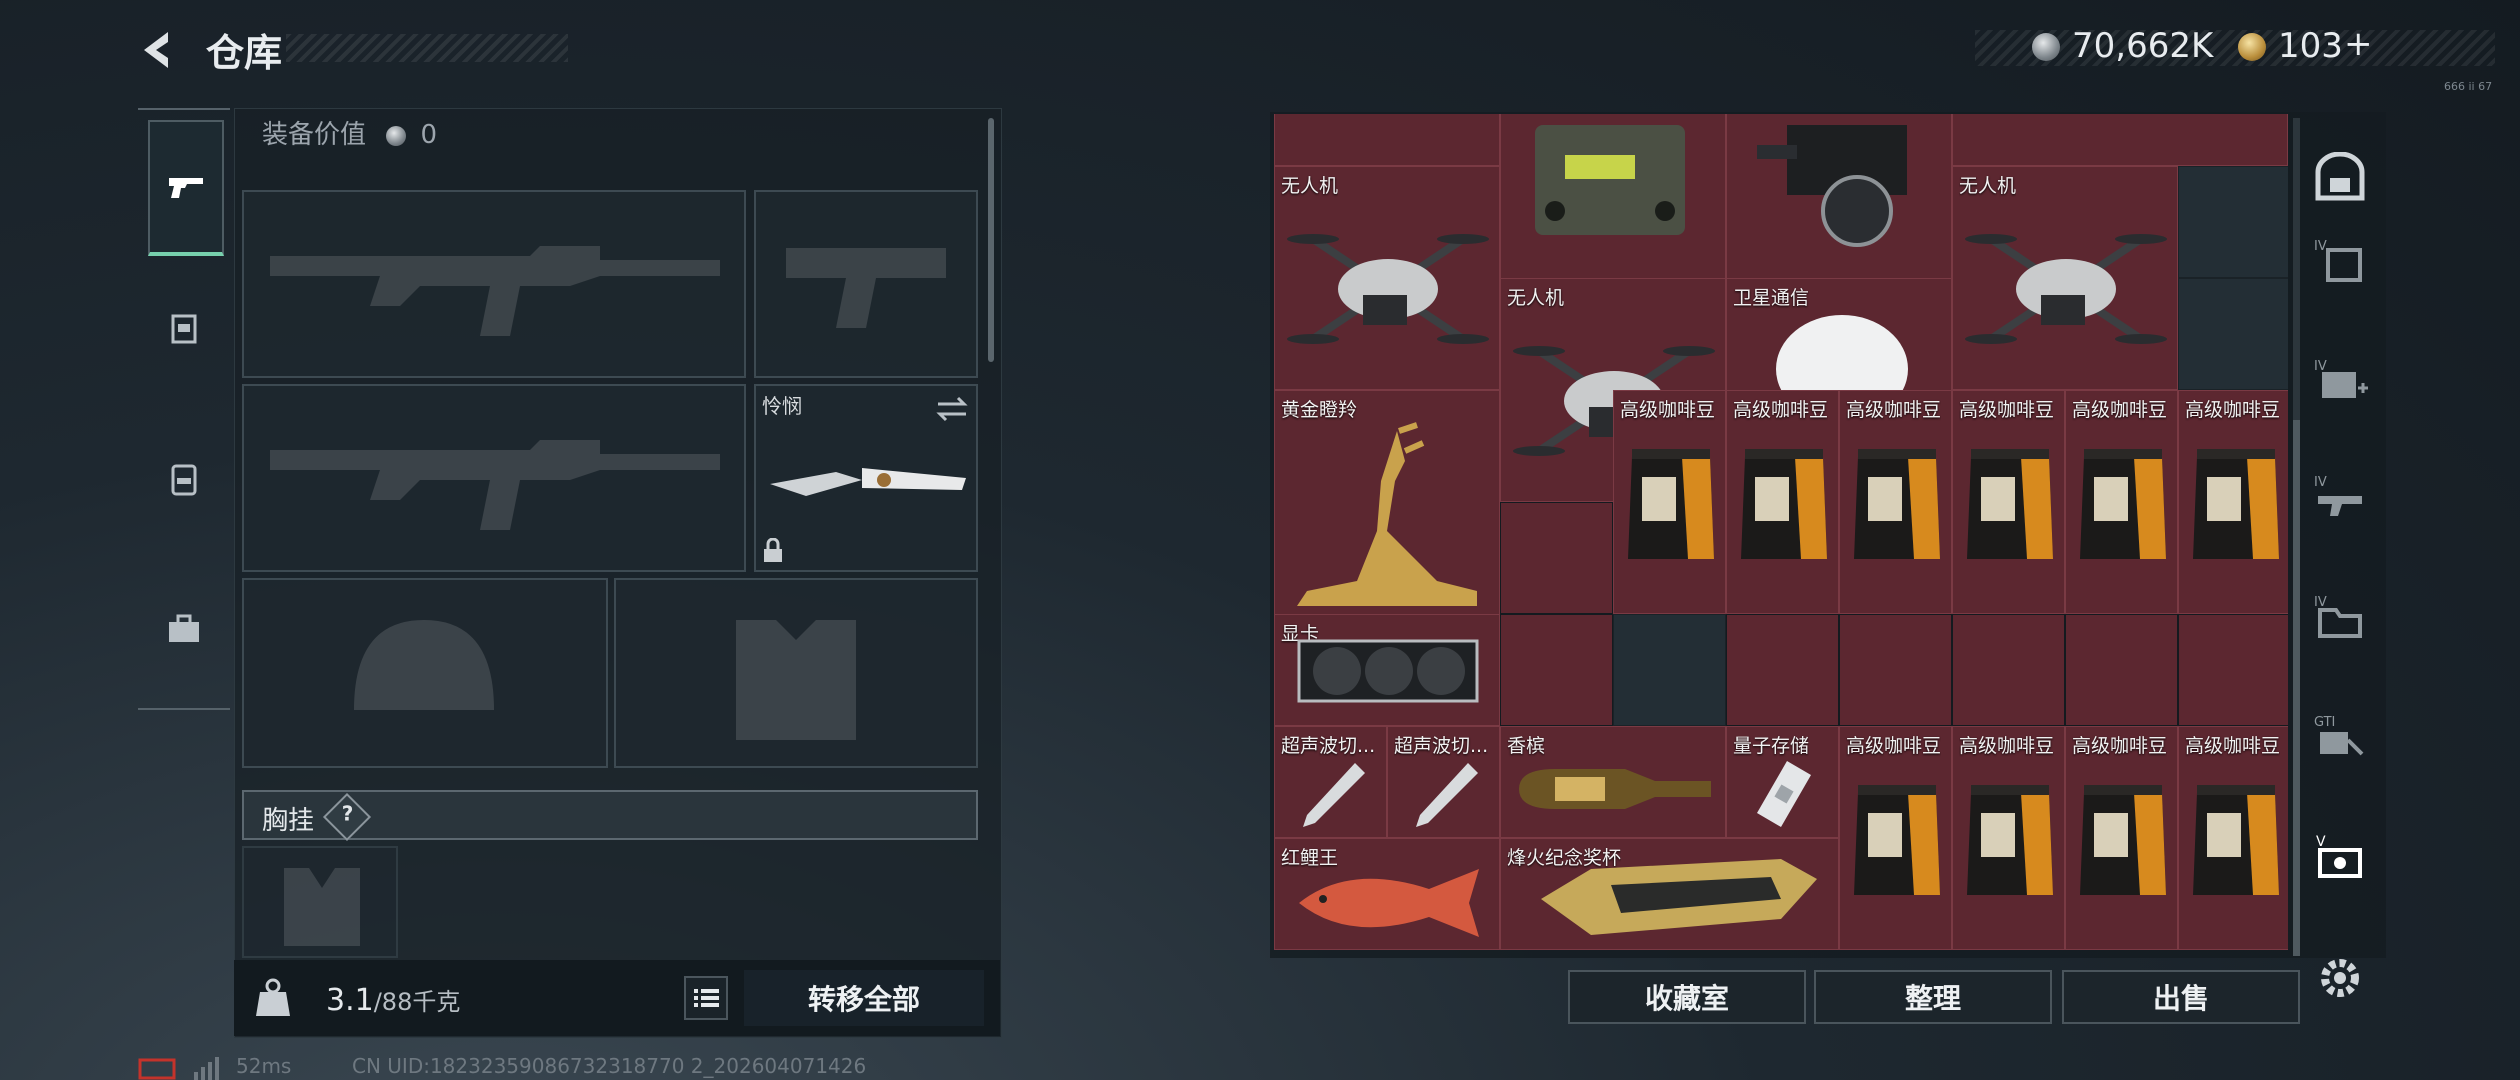 This screenshot has height=1080, width=2520. I want to click on pistol-slot, so click(866, 284).